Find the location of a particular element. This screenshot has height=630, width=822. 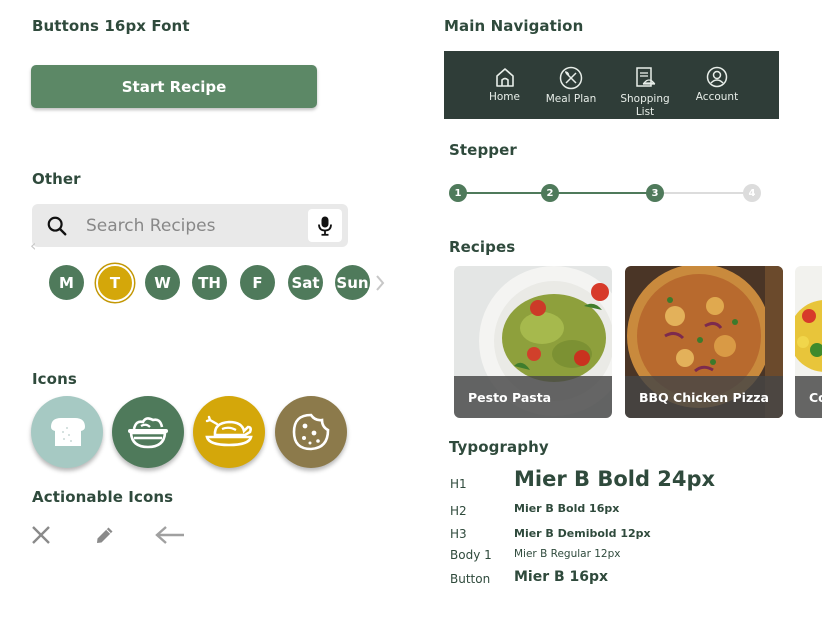

nav-label-home: Home is located at coordinates (504, 97).